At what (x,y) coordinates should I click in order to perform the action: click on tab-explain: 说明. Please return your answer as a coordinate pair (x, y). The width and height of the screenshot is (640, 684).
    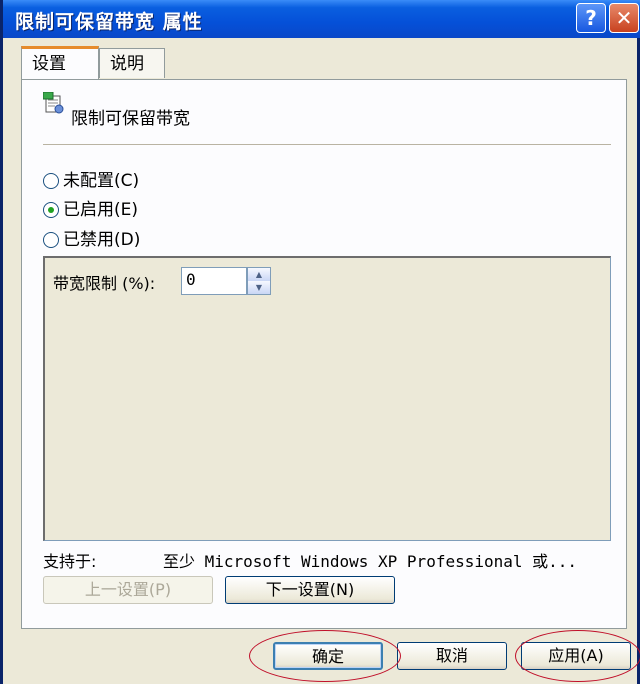
    Looking at the image, I should click on (132, 63).